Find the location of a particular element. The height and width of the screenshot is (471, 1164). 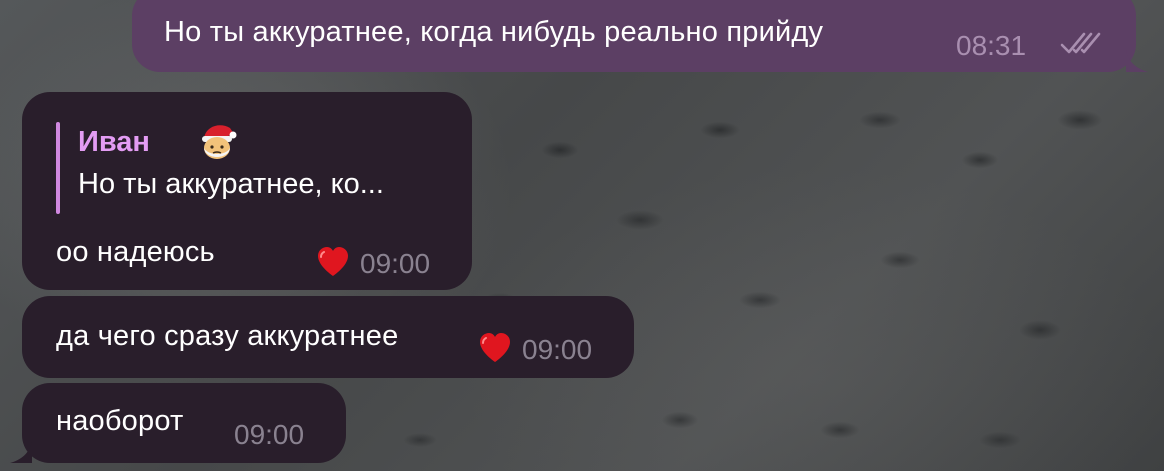

incoming-message: да чего сразу аккуратнее 09:00 is located at coordinates (328, 337).